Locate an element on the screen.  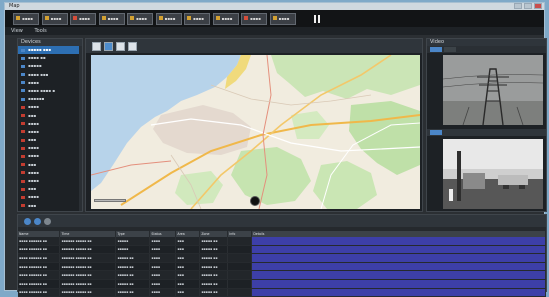
tree-item-label: ▪▪▪▪ ▪▪ is located at coordinates (37, 58).